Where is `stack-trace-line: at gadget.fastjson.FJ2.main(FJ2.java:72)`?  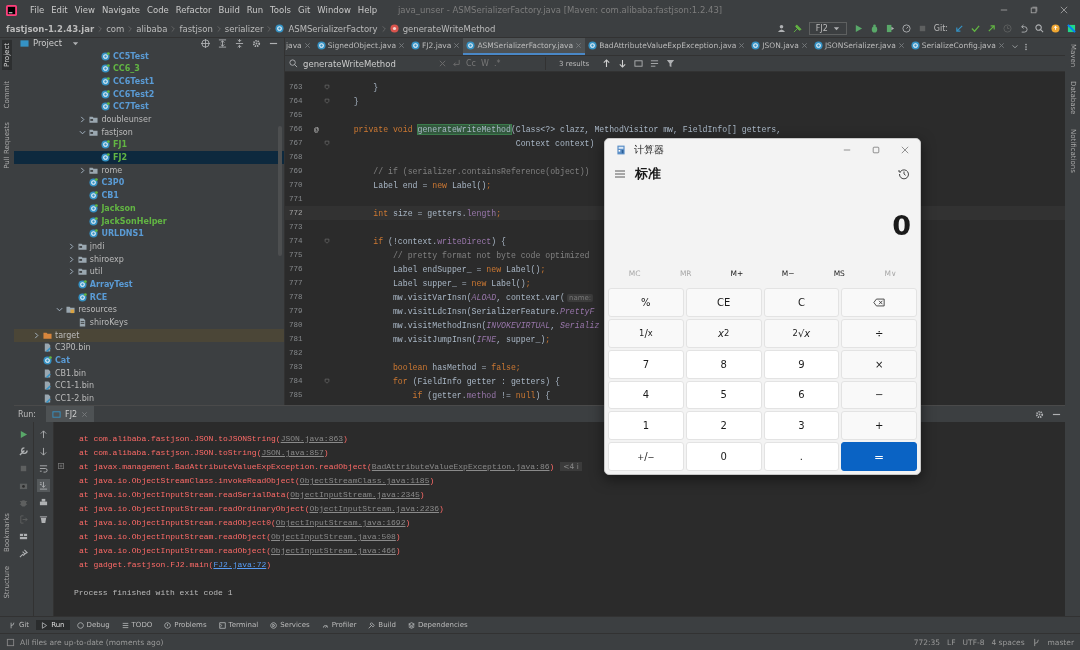
stack-trace-line: at gadget.fastjson.FJ2.main(FJ2.java:72) is located at coordinates (175, 564).